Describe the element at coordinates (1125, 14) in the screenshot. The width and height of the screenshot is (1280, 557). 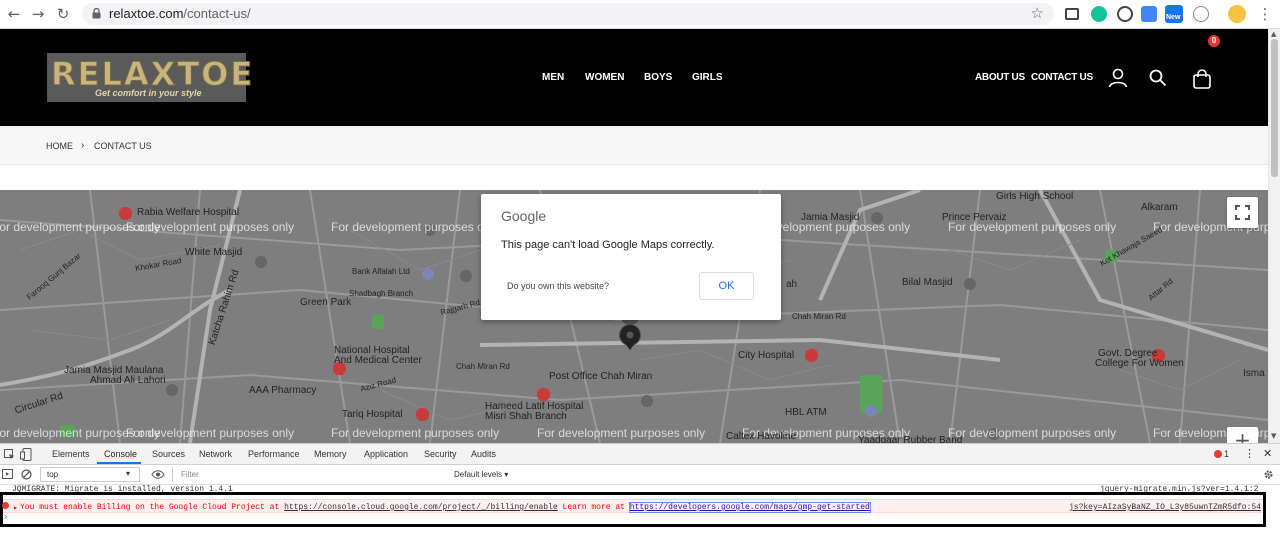
I see `wordpress-icon` at that location.